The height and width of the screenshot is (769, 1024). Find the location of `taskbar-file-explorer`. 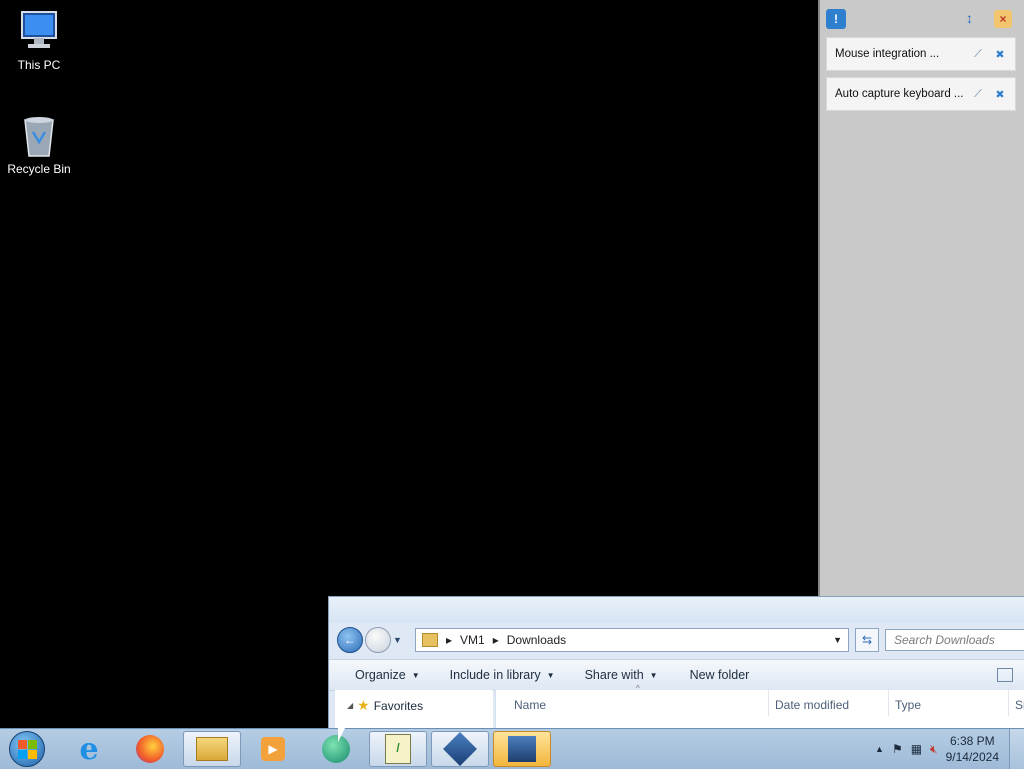

taskbar-file-explorer is located at coordinates (212, 749).